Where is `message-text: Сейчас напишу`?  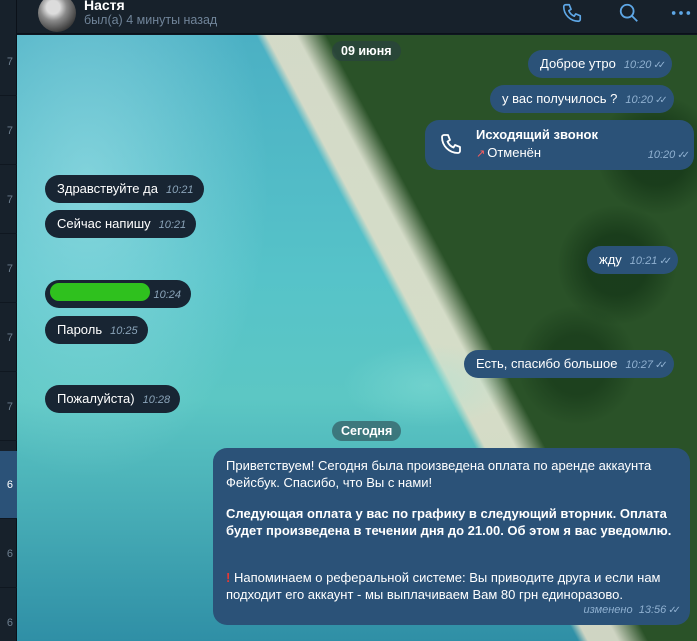
message-text: Сейчас напишу is located at coordinates (104, 223).